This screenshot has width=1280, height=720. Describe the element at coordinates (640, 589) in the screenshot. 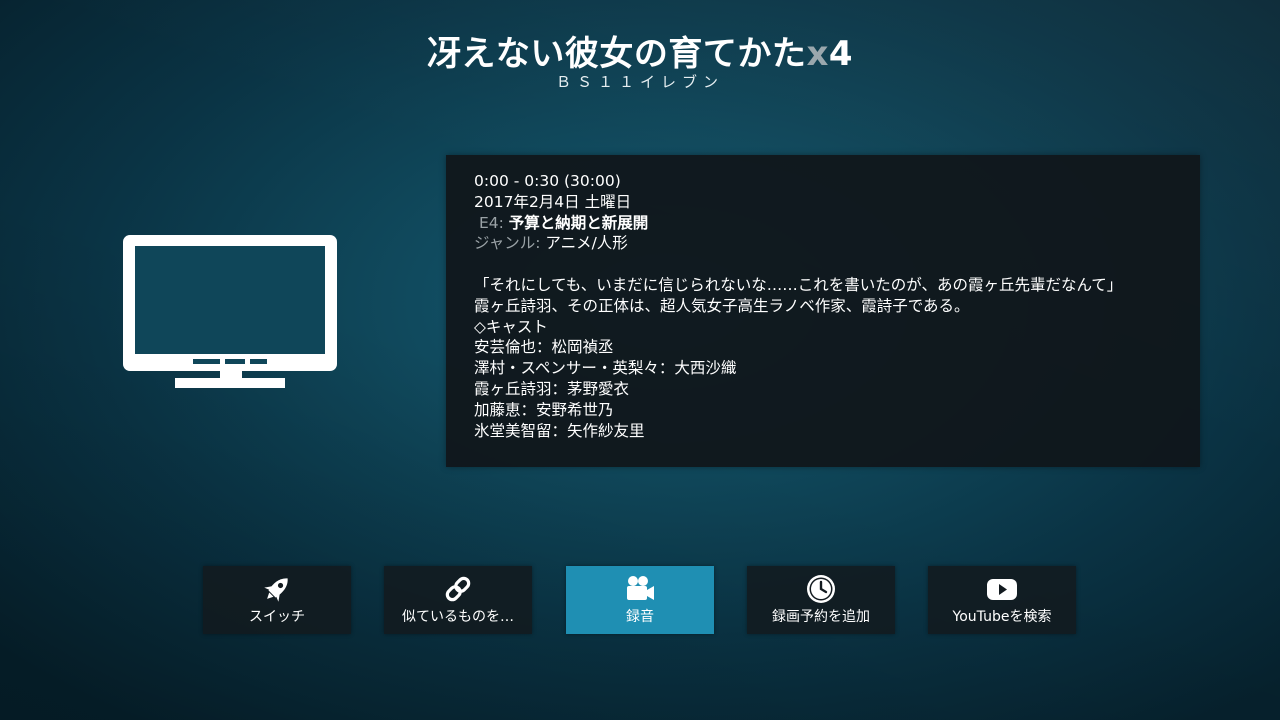

I see `video-camera-icon` at that location.